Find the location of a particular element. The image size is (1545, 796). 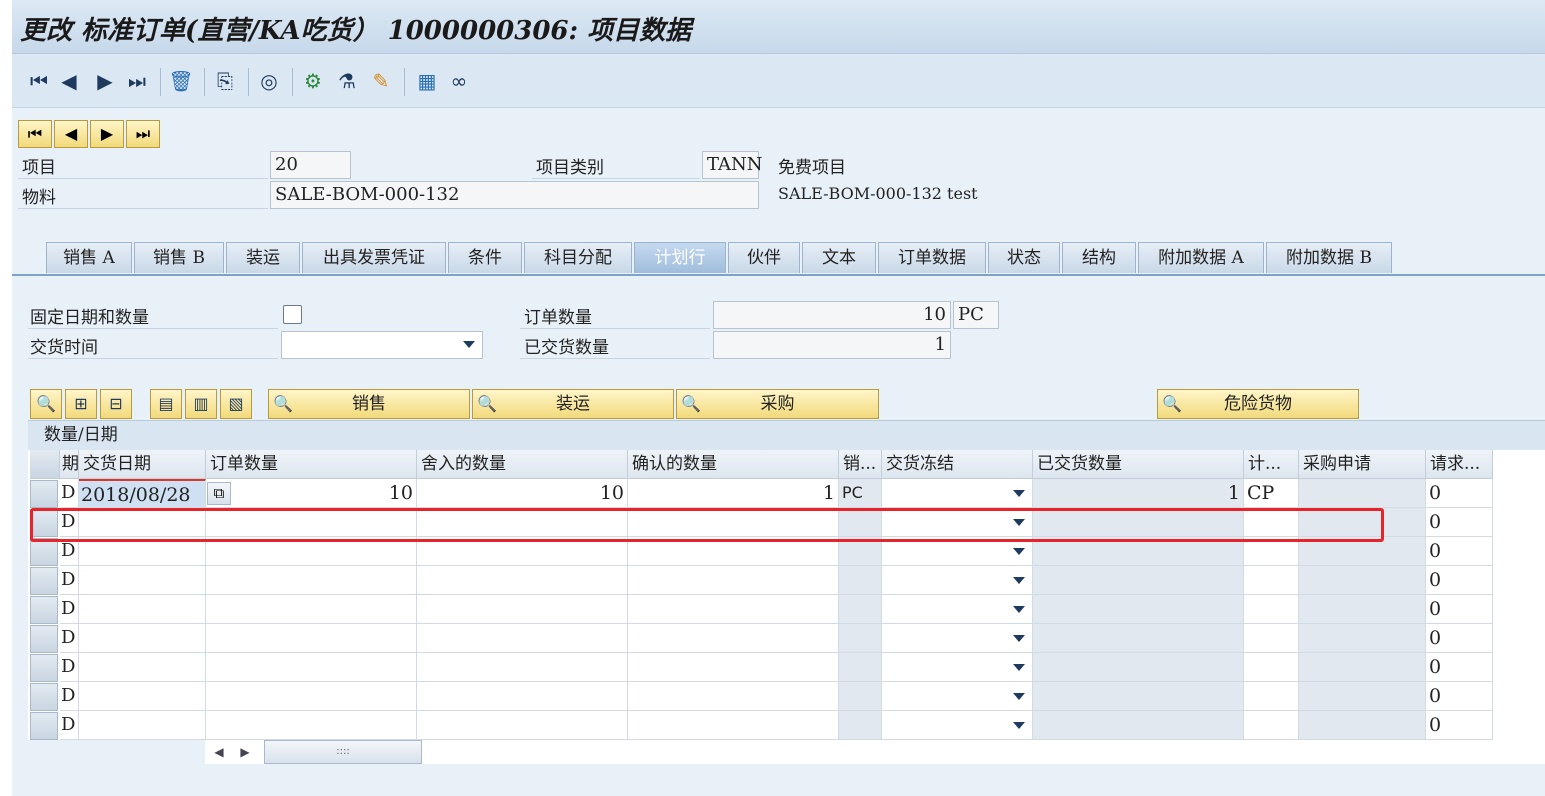

tab-order-data: 订单数据 is located at coordinates (932, 257).